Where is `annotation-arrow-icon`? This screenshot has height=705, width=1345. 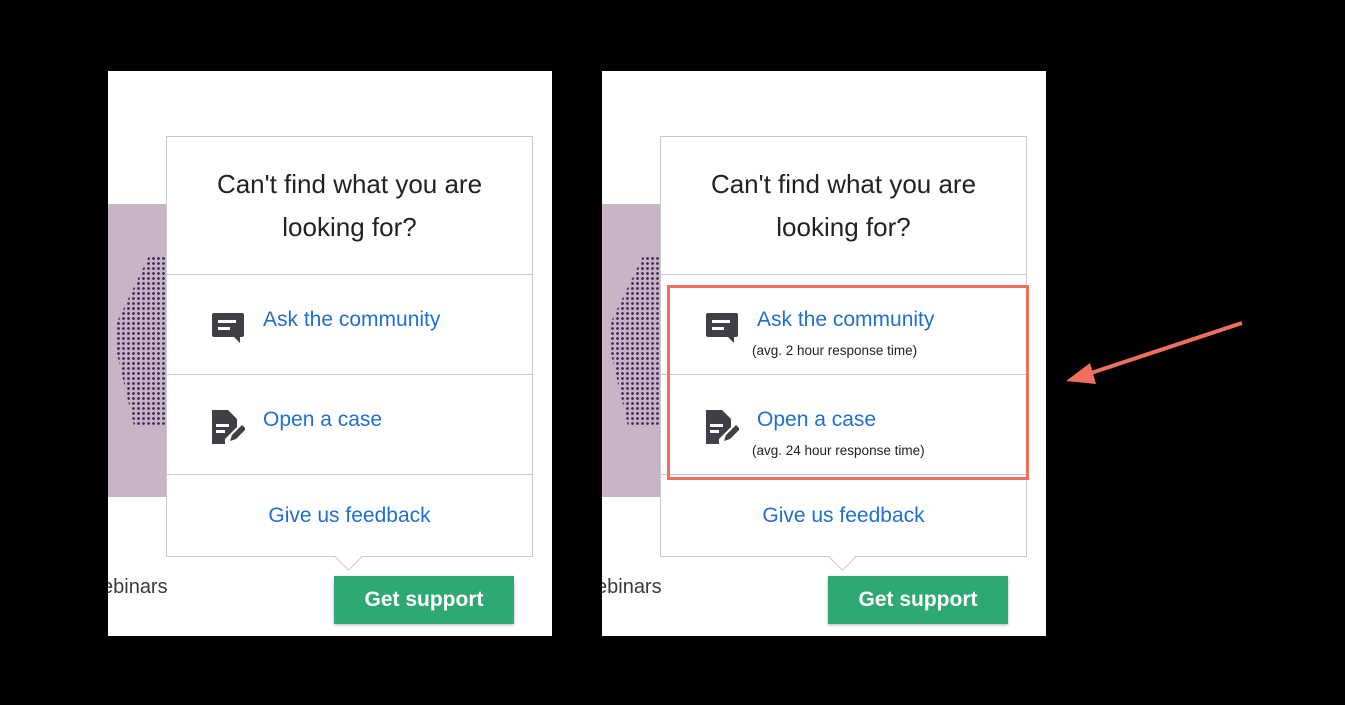
annotation-arrow-icon is located at coordinates (1154, 352).